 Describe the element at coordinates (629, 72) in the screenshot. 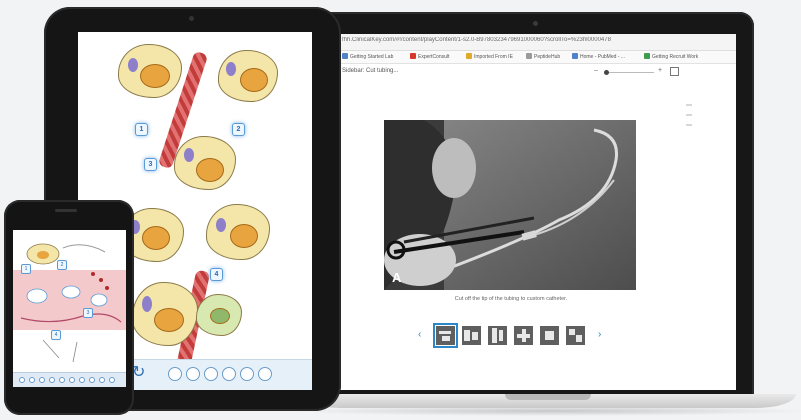

I see `zoom-slider-track` at that location.